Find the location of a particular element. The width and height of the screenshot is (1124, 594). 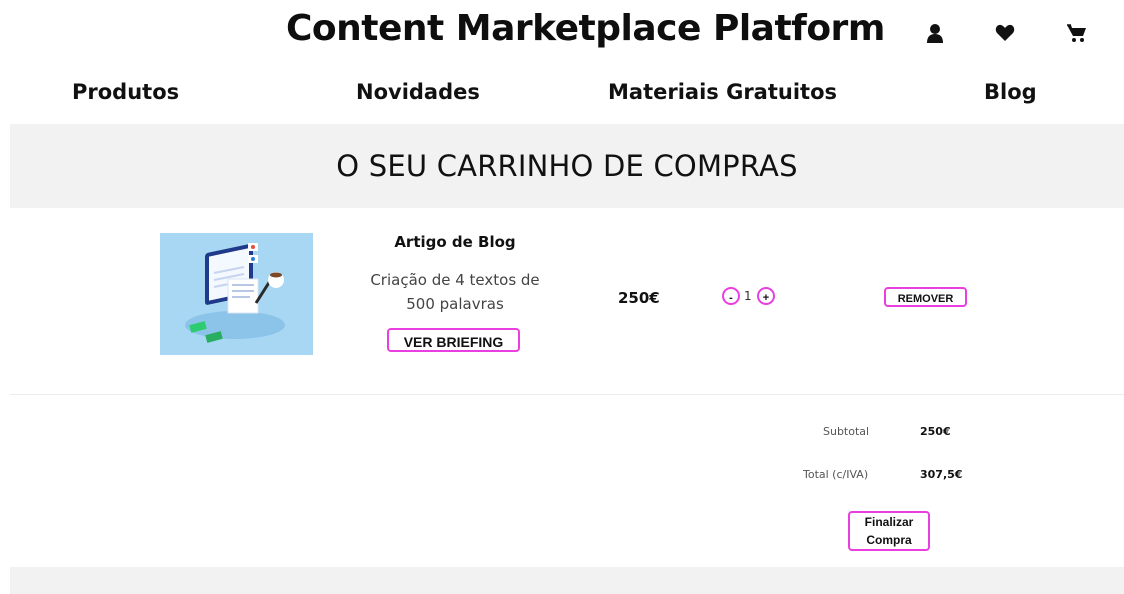

subtotal-label: Subtotal is located at coordinates (846, 431).